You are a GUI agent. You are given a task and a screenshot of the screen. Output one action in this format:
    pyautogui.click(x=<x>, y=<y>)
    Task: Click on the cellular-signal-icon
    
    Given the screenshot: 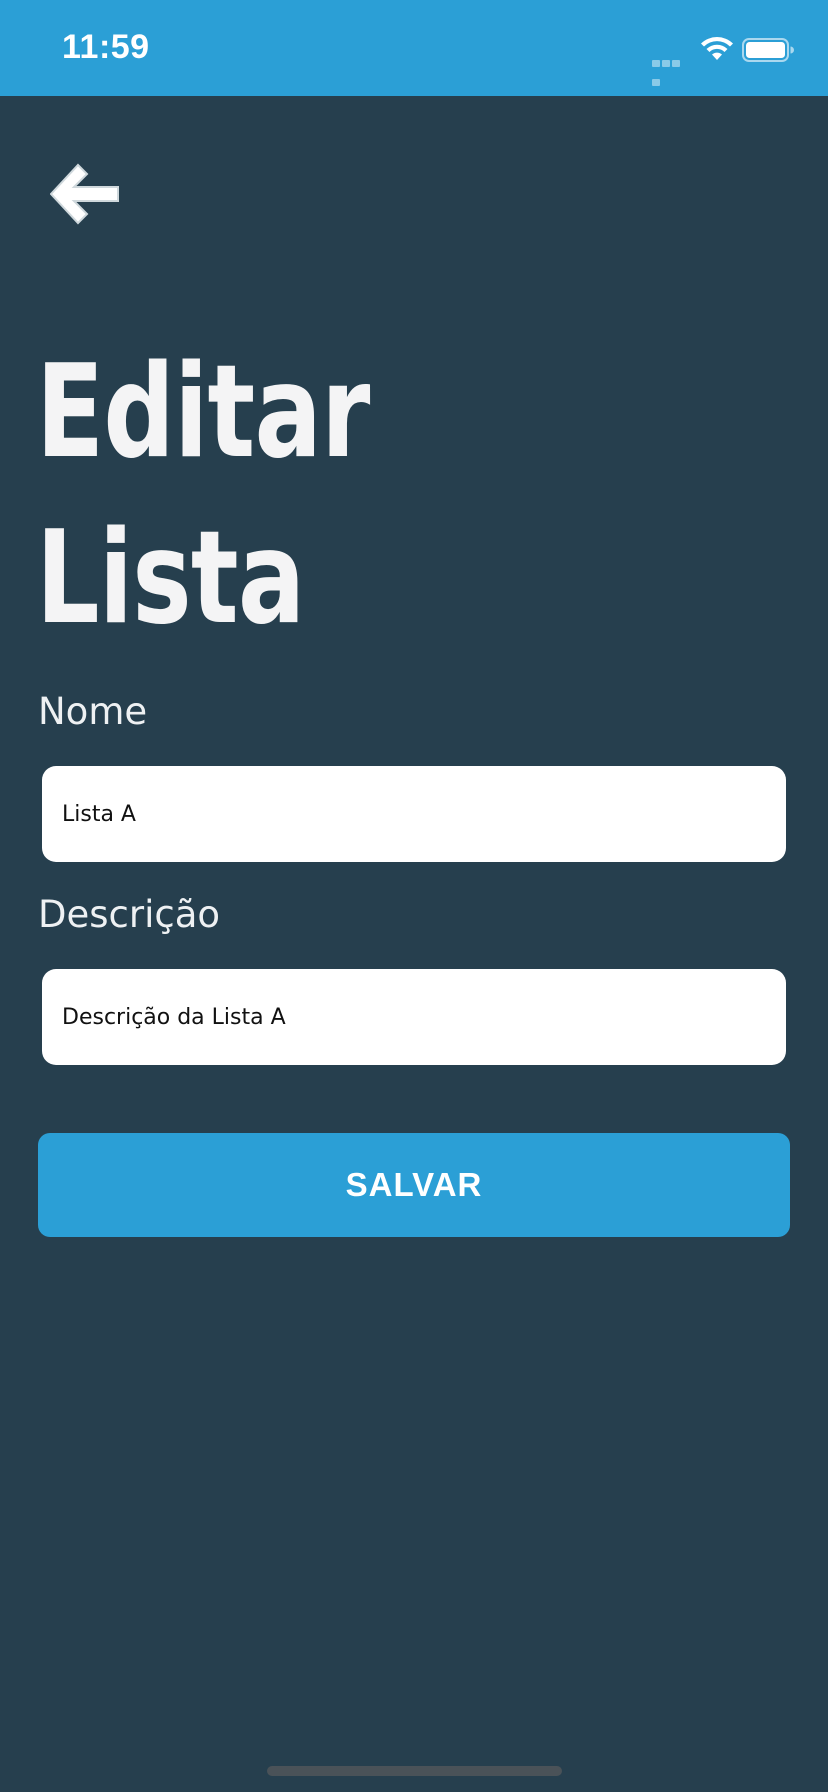 What is the action you would take?
    pyautogui.click(x=671, y=69)
    